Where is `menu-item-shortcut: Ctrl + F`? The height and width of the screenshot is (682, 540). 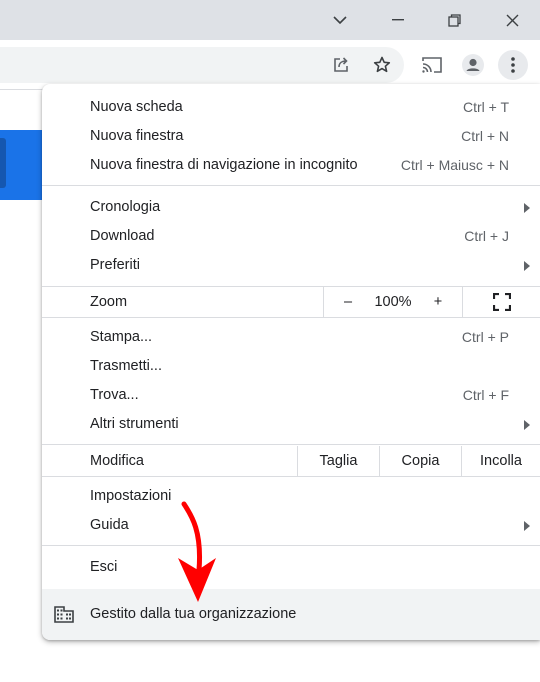
menu-item-shortcut: Ctrl + F is located at coordinates (485, 395).